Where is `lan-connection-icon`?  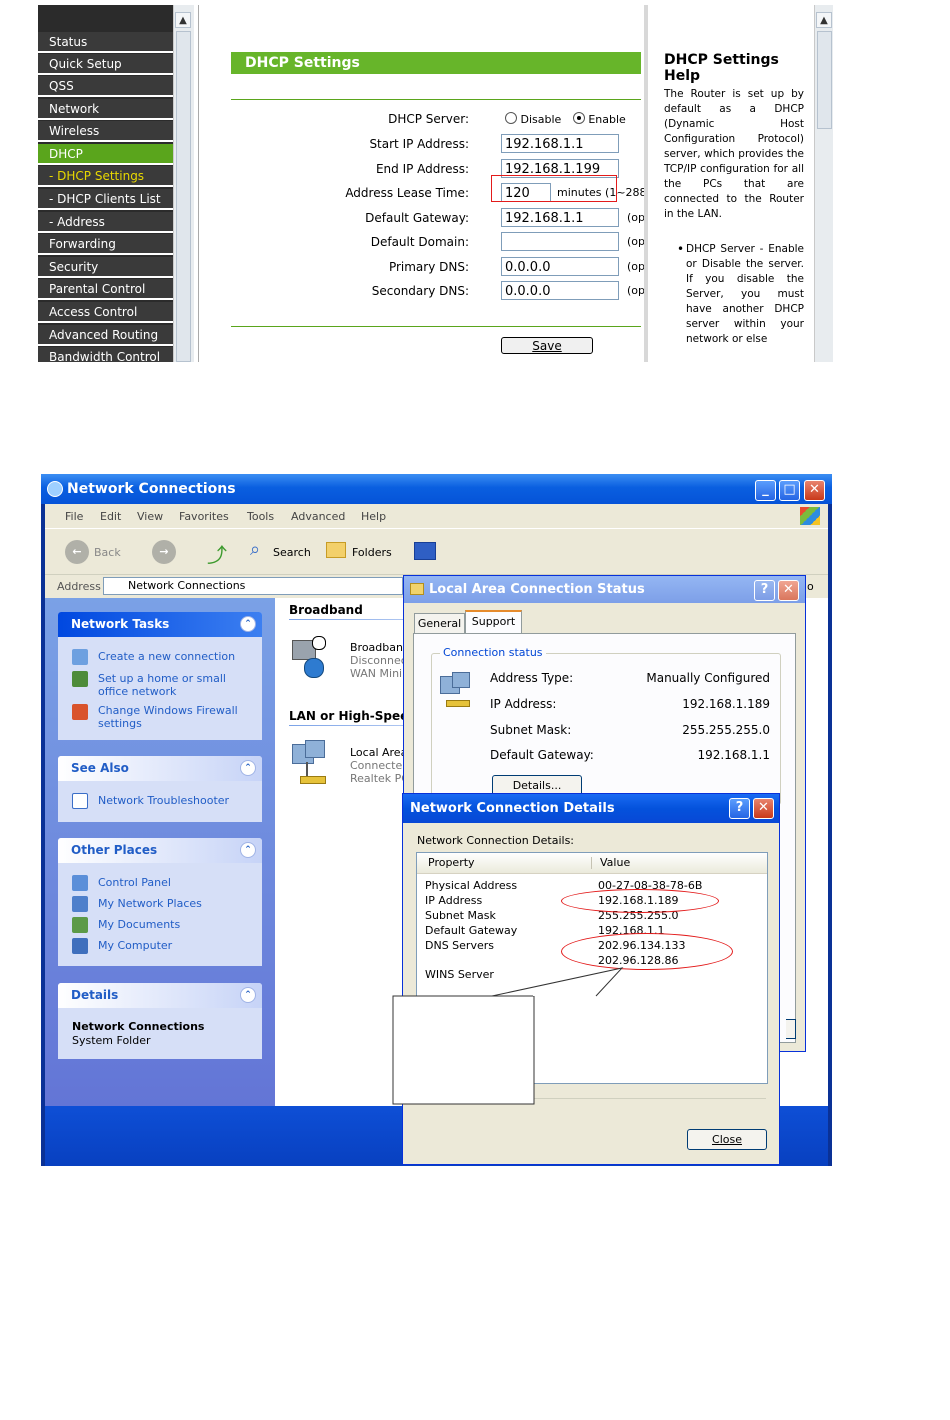
lan-connection-icon is located at coordinates (310, 762).